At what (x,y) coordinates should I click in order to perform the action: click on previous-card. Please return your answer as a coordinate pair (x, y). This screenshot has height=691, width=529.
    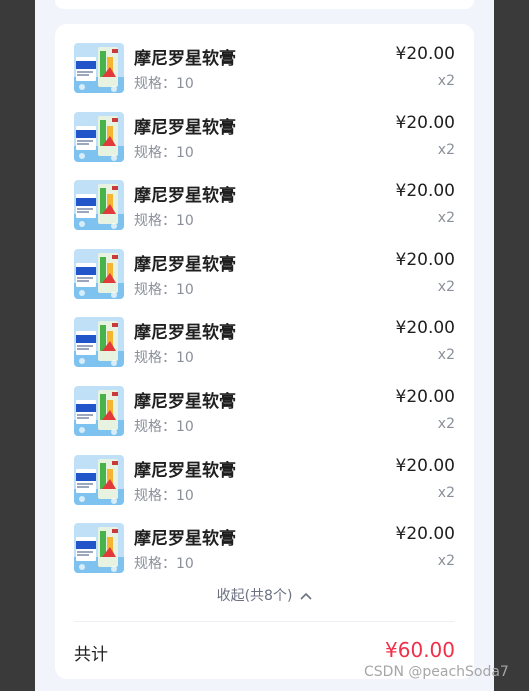
    Looking at the image, I should click on (264, 4).